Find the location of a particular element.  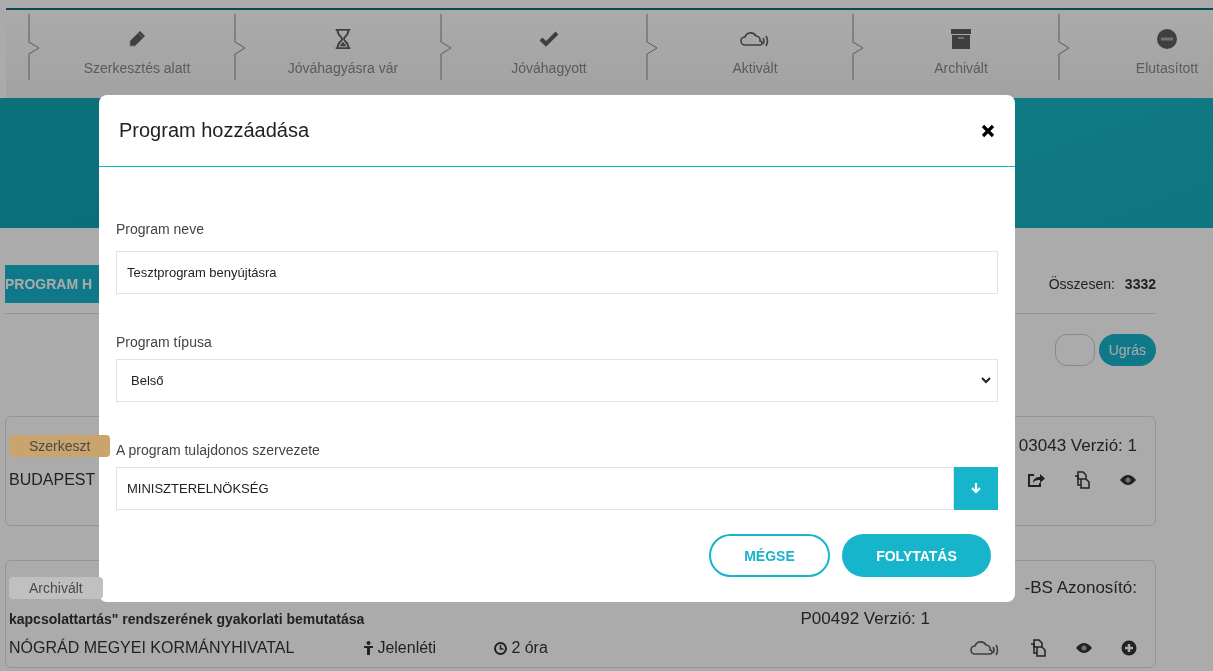

page-number-field is located at coordinates (1074, 350).